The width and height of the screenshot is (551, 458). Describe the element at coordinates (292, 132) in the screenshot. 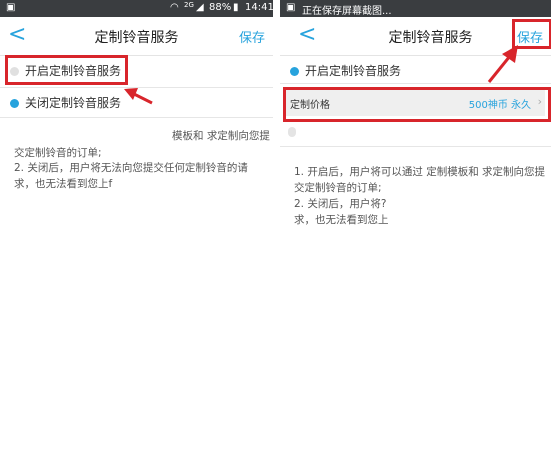

I see `disable-option-fragment` at that location.